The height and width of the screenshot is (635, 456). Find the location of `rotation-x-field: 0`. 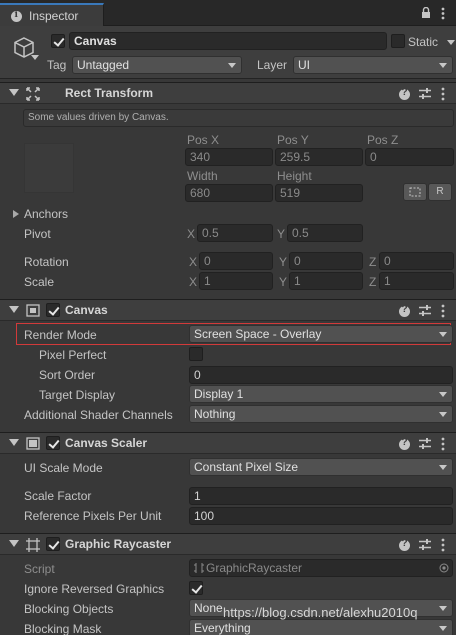

rotation-x-field: 0 is located at coordinates (236, 261).